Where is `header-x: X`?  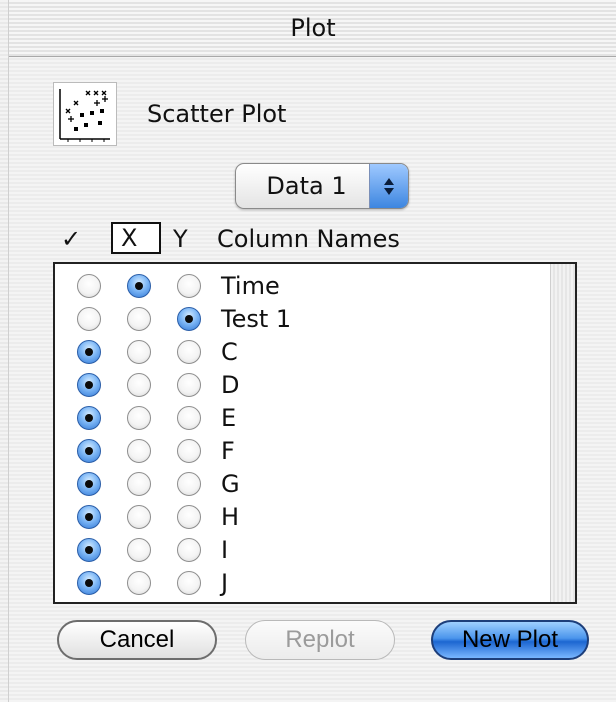 header-x: X is located at coordinates (136, 238).